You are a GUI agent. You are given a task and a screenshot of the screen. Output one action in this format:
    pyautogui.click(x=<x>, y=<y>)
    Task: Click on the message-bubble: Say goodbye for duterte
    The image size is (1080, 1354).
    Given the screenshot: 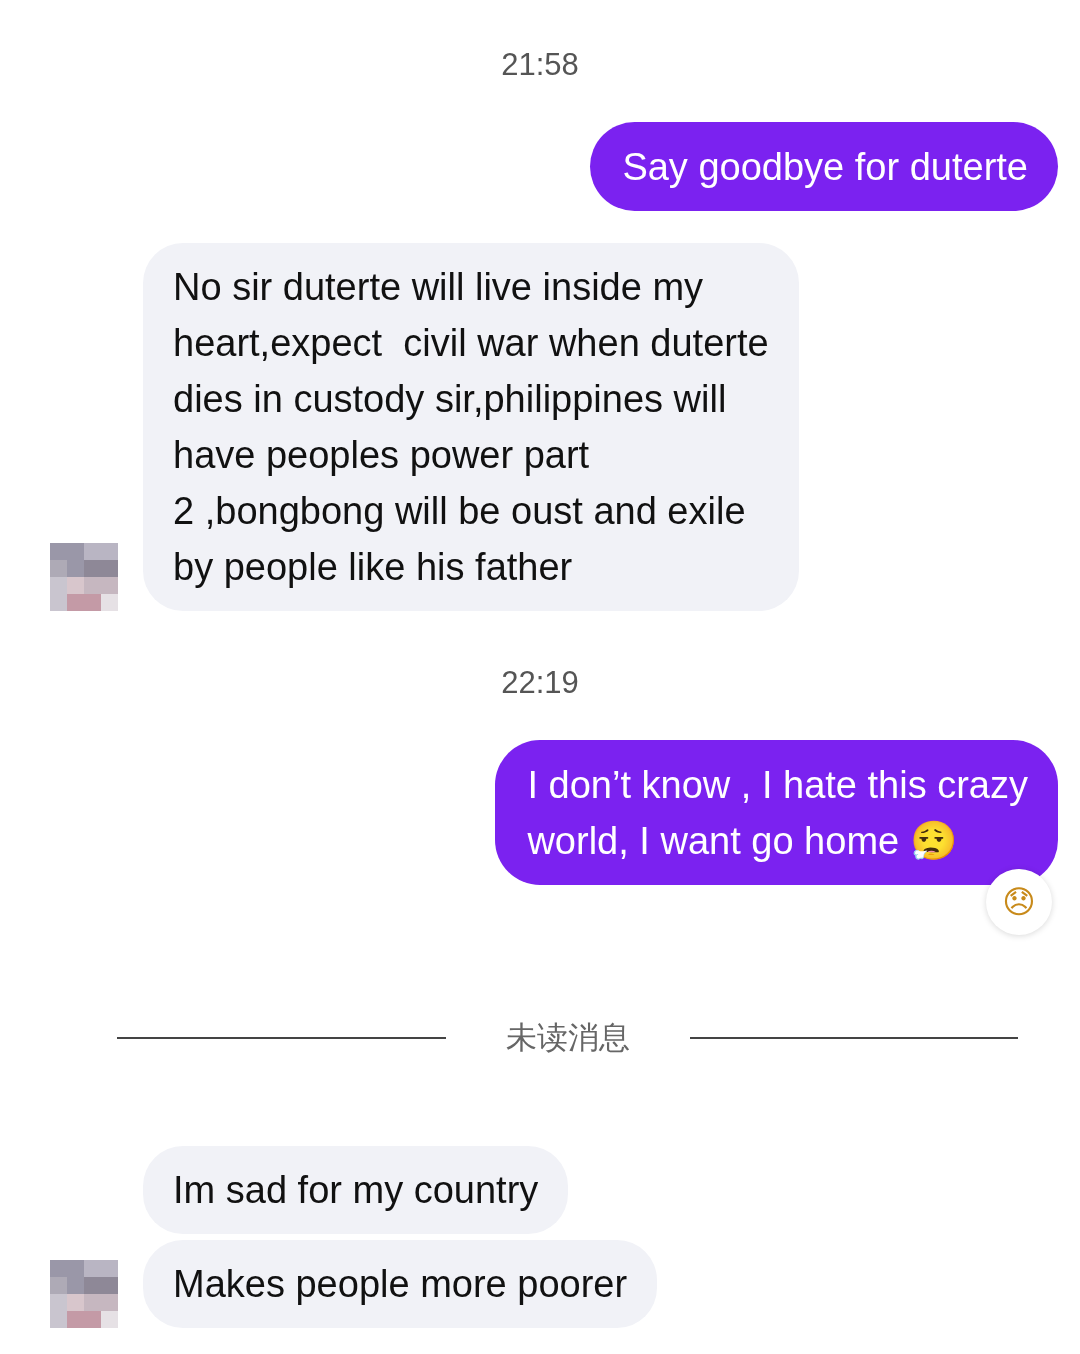 What is the action you would take?
    pyautogui.click(x=824, y=166)
    